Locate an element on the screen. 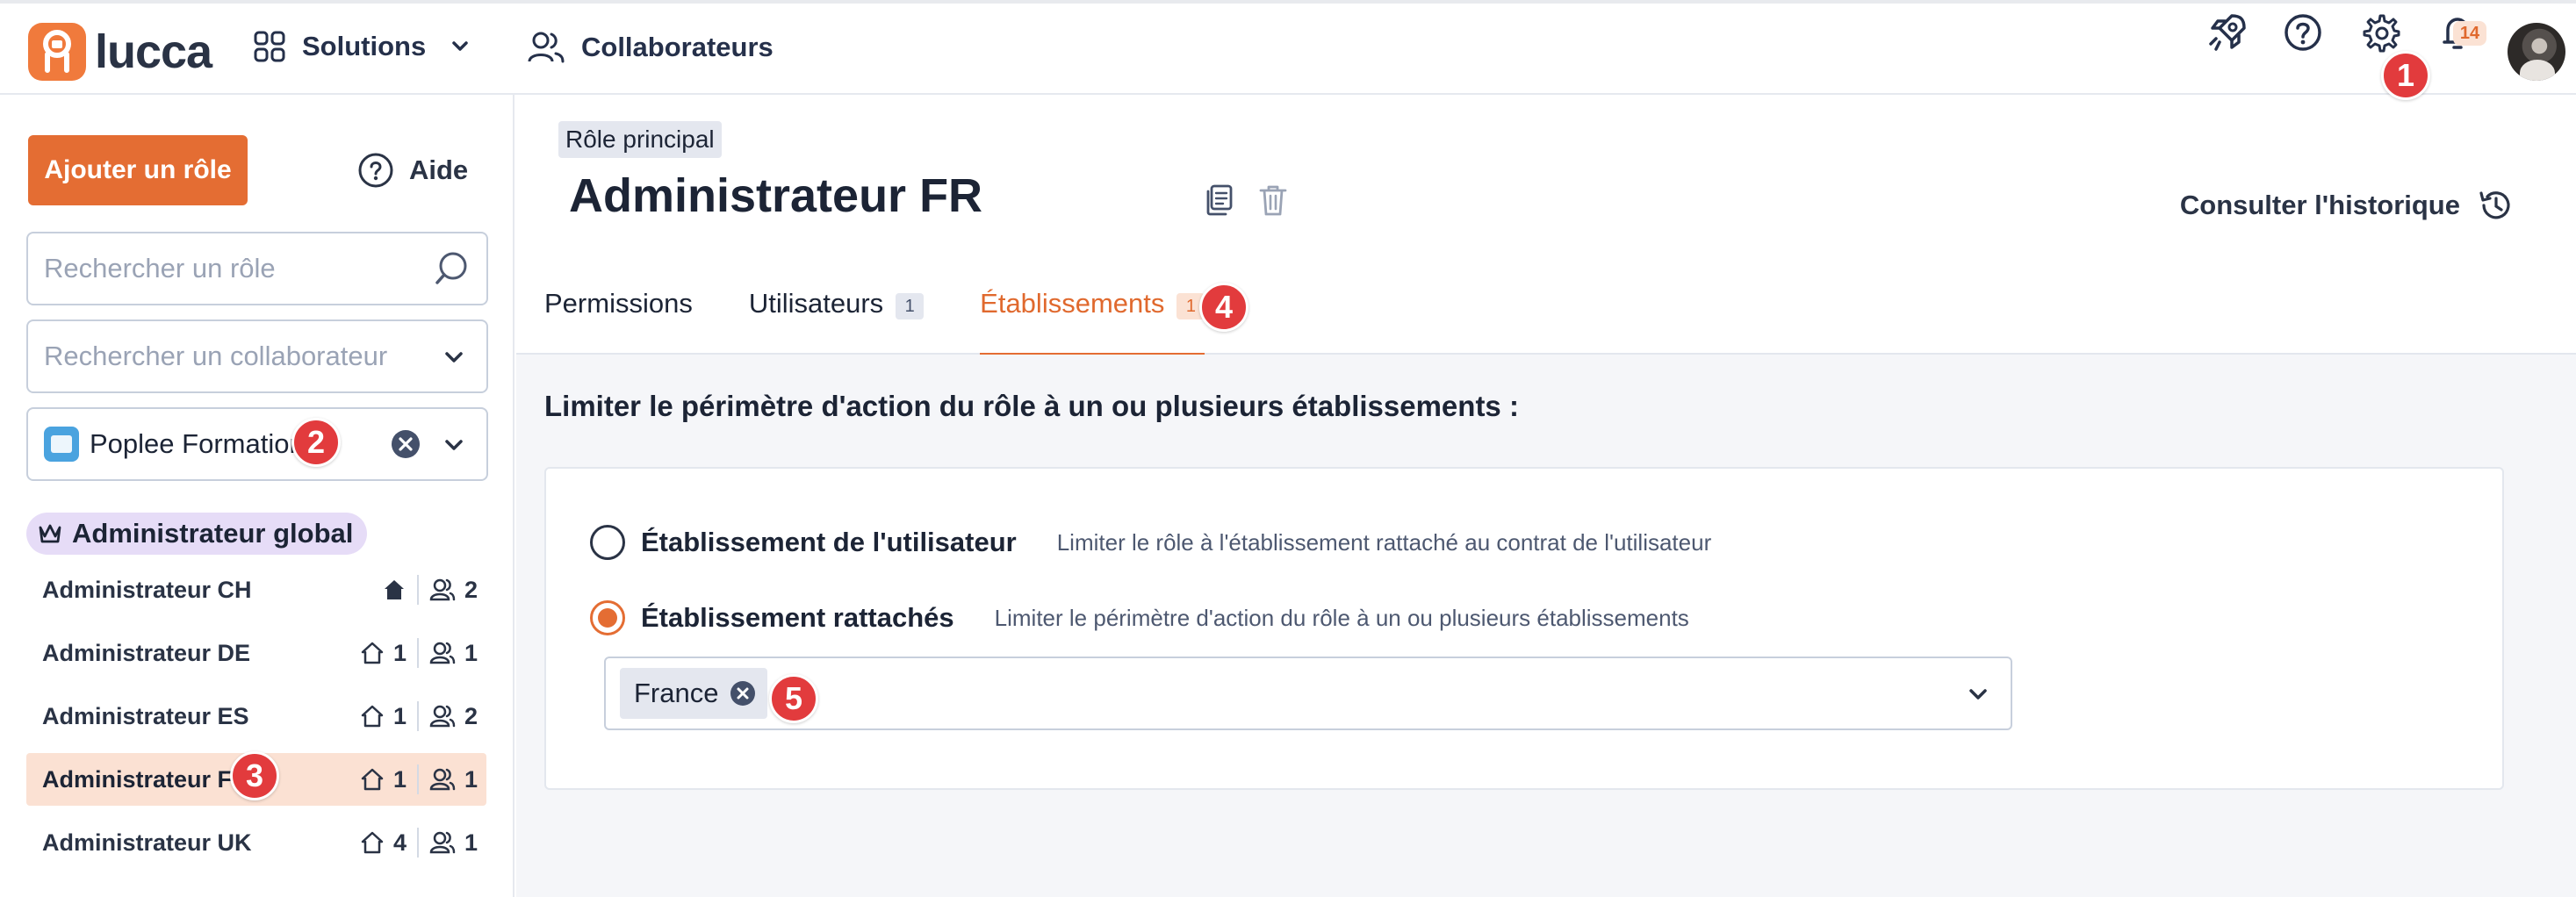 This screenshot has height=897, width=2576. radio-button-selected is located at coordinates (607, 618).